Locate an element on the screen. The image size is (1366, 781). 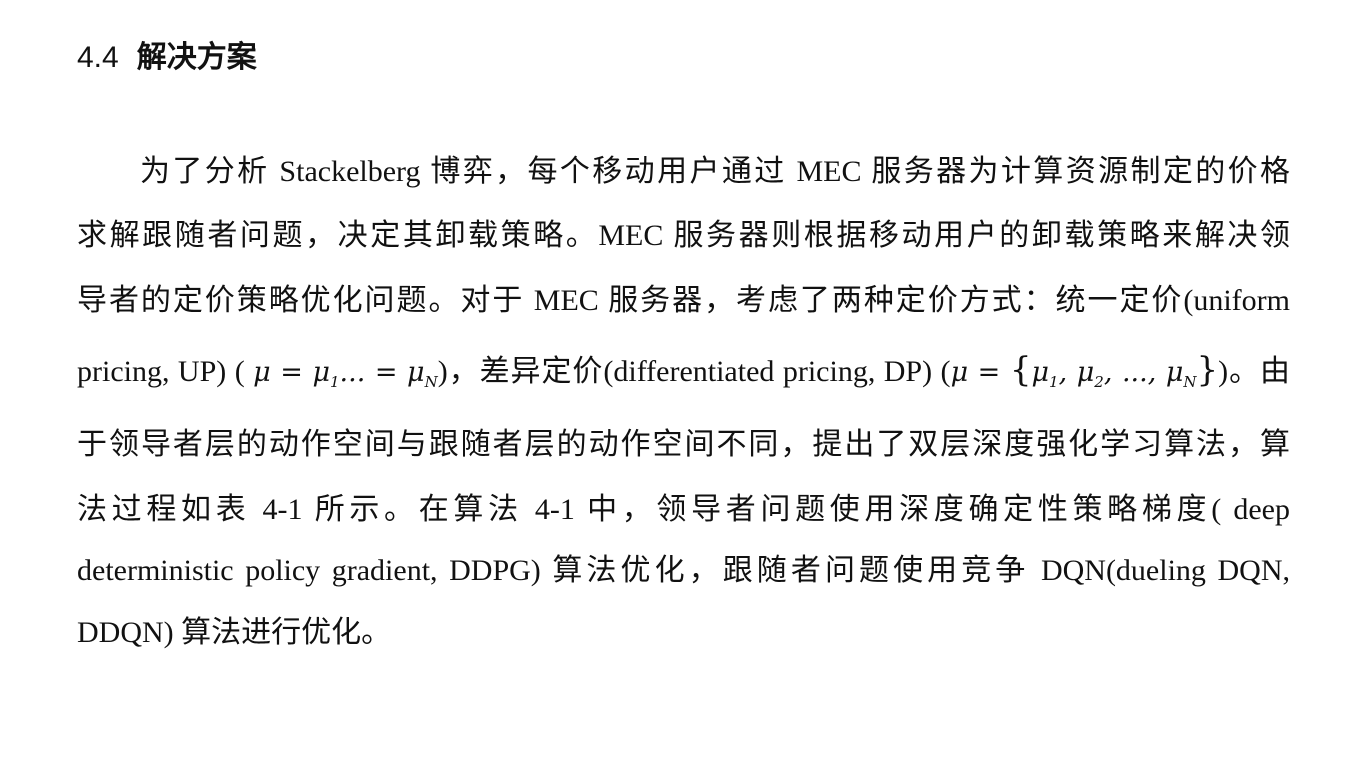
section-number: 4.4 is located at coordinates (98, 57).